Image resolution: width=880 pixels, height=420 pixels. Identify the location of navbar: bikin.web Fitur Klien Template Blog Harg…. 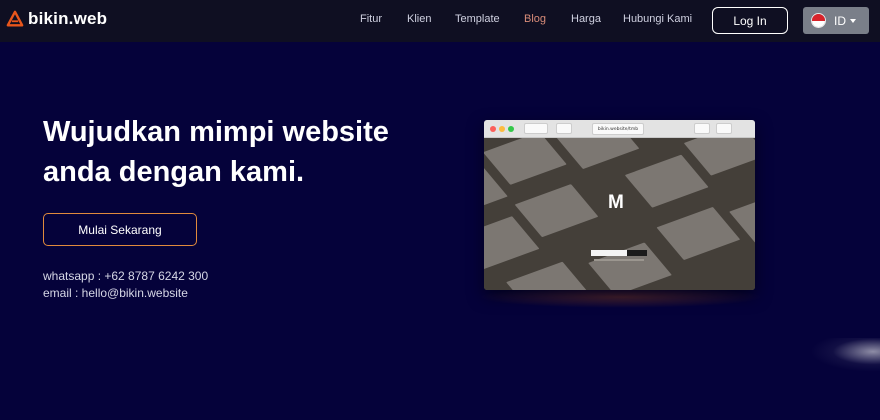
(440, 21).